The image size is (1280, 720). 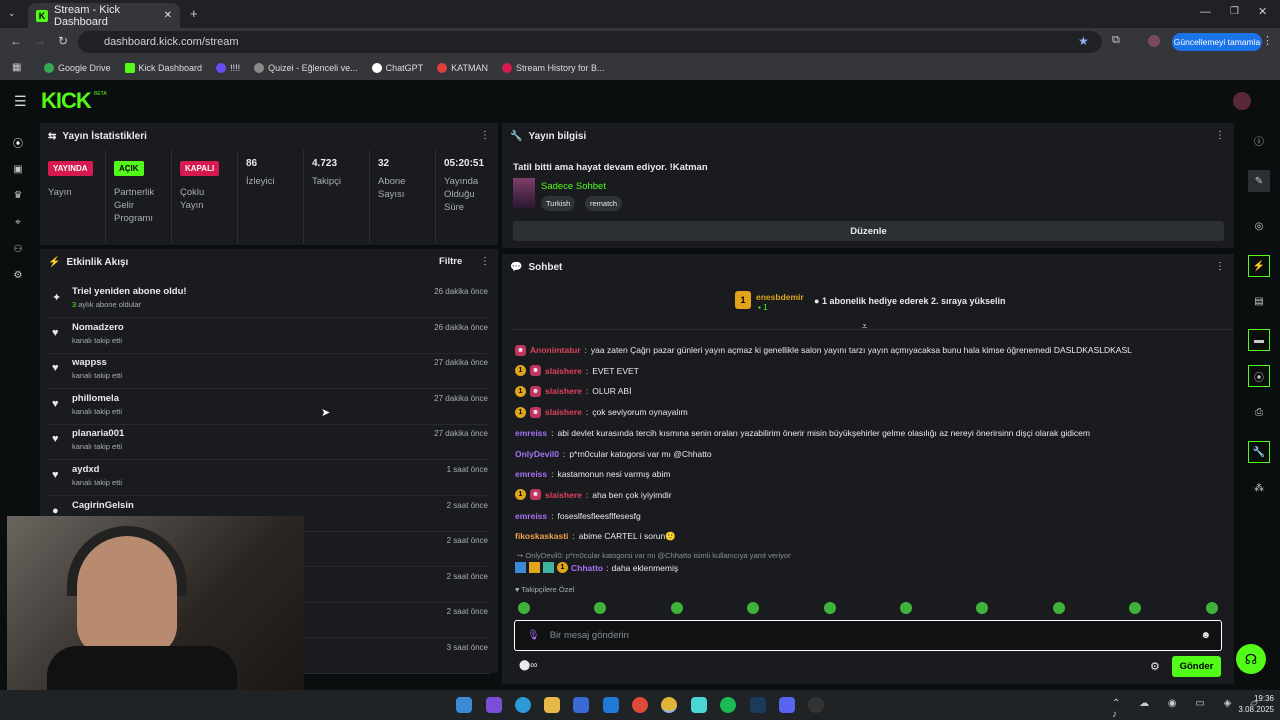 I want to click on profile-icon, so click(x=1154, y=41).